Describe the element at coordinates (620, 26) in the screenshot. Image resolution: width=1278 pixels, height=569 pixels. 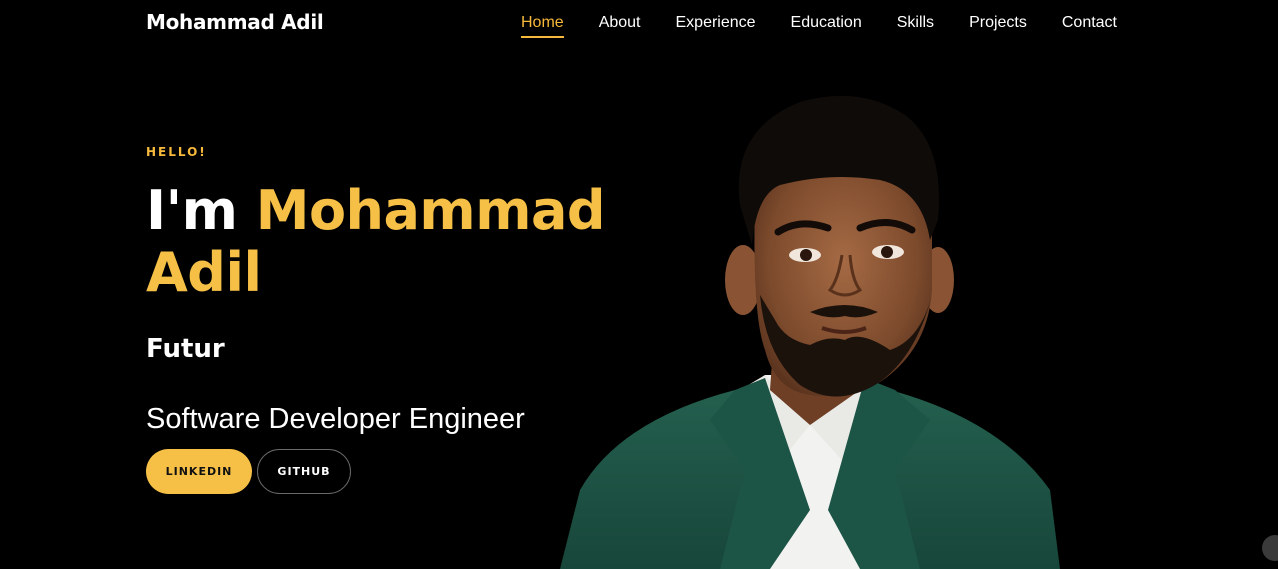
I see `nav-about: About` at that location.